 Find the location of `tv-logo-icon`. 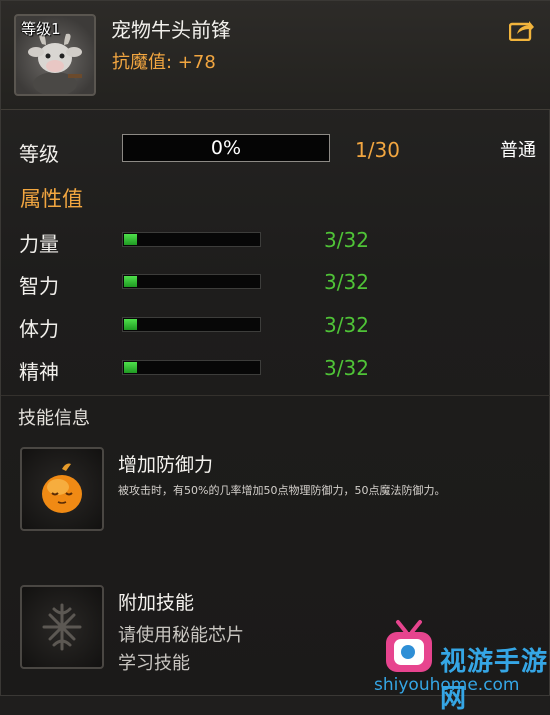

tv-logo-icon is located at coordinates (409, 646).